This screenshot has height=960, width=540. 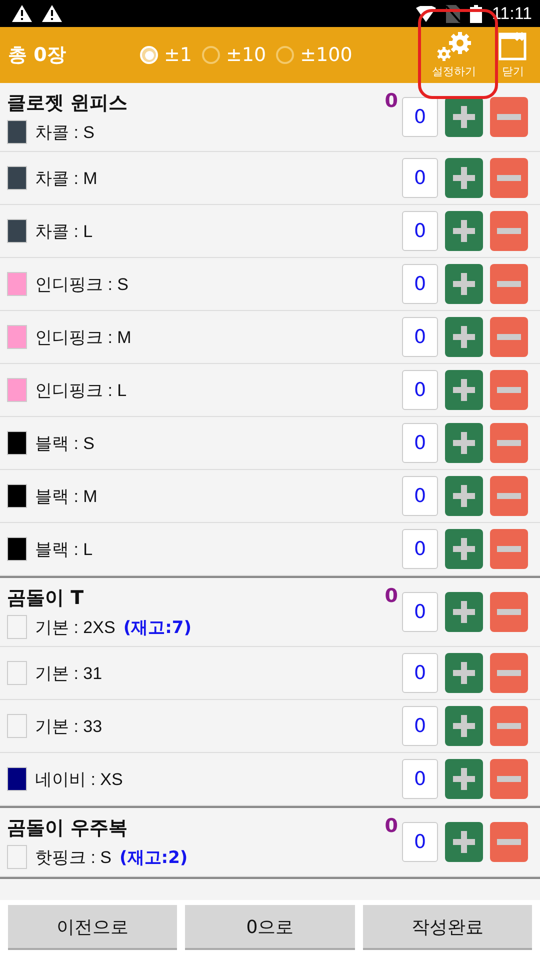 What do you see at coordinates (66, 497) in the screenshot?
I see `variant-label: 블랙 : M` at bounding box center [66, 497].